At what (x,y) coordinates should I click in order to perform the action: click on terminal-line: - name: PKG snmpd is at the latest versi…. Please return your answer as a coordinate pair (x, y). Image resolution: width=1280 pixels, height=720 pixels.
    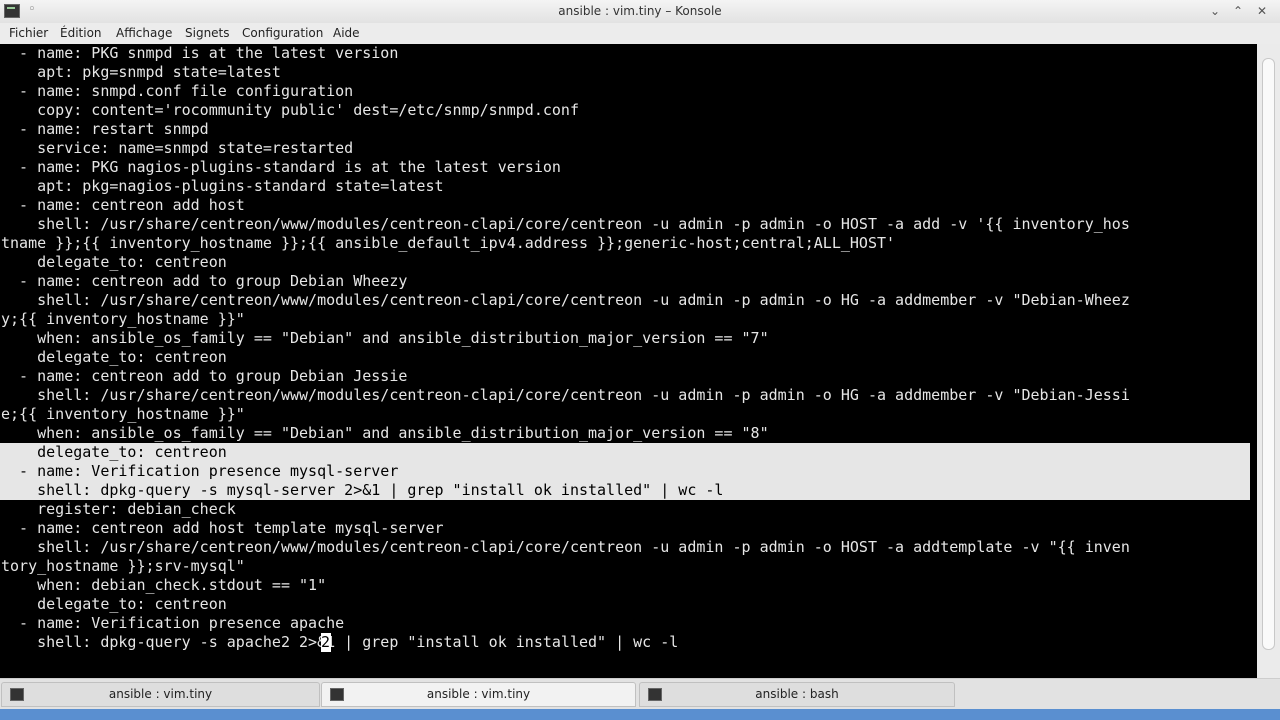
    Looking at the image, I should click on (200, 53).